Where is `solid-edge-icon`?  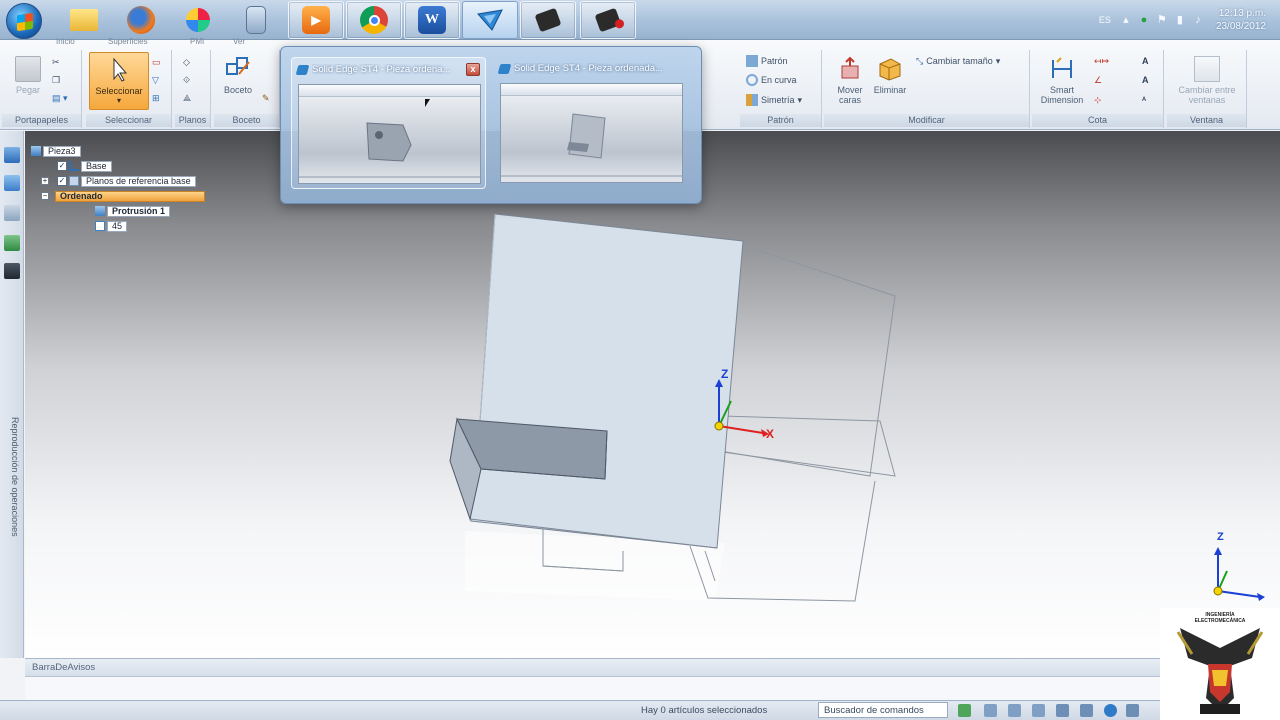 solid-edge-icon is located at coordinates (490, 20).